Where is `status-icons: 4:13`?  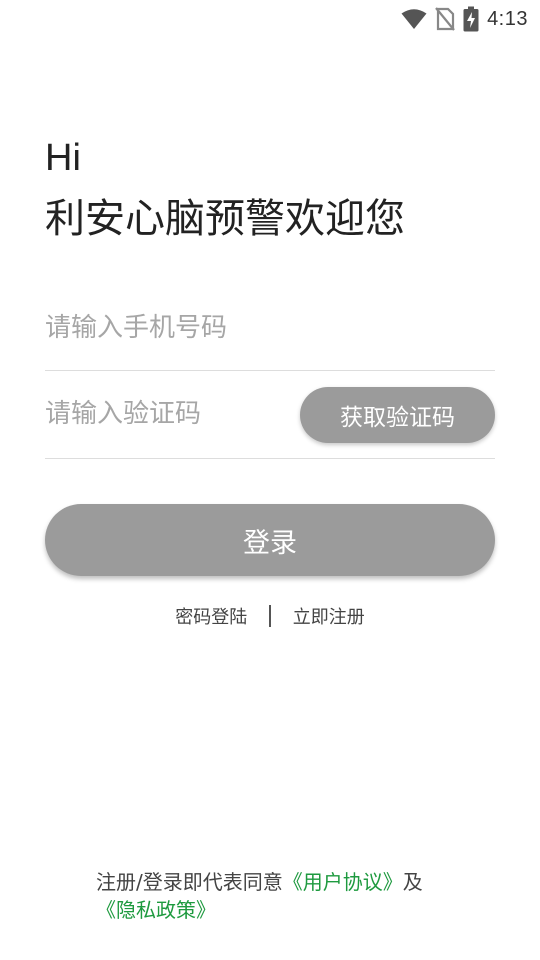
status-icons: 4:13 is located at coordinates (464, 19).